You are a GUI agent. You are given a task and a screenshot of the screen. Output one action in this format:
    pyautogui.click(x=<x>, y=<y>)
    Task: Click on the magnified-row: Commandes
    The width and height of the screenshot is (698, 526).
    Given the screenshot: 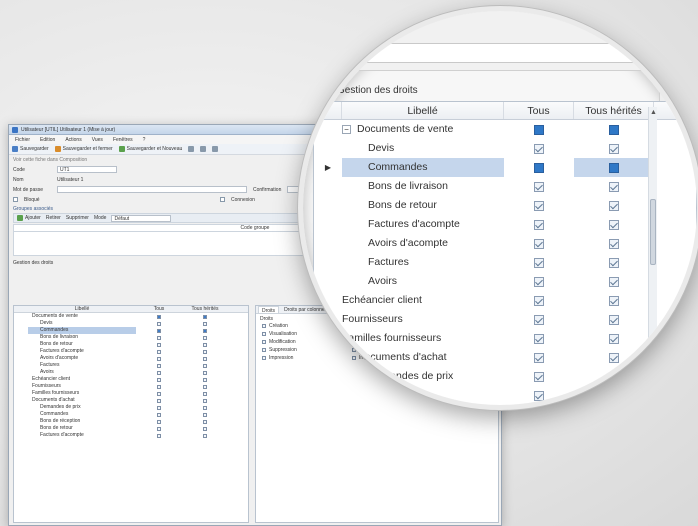 What is the action you would take?
    pyautogui.click(x=505, y=395)
    